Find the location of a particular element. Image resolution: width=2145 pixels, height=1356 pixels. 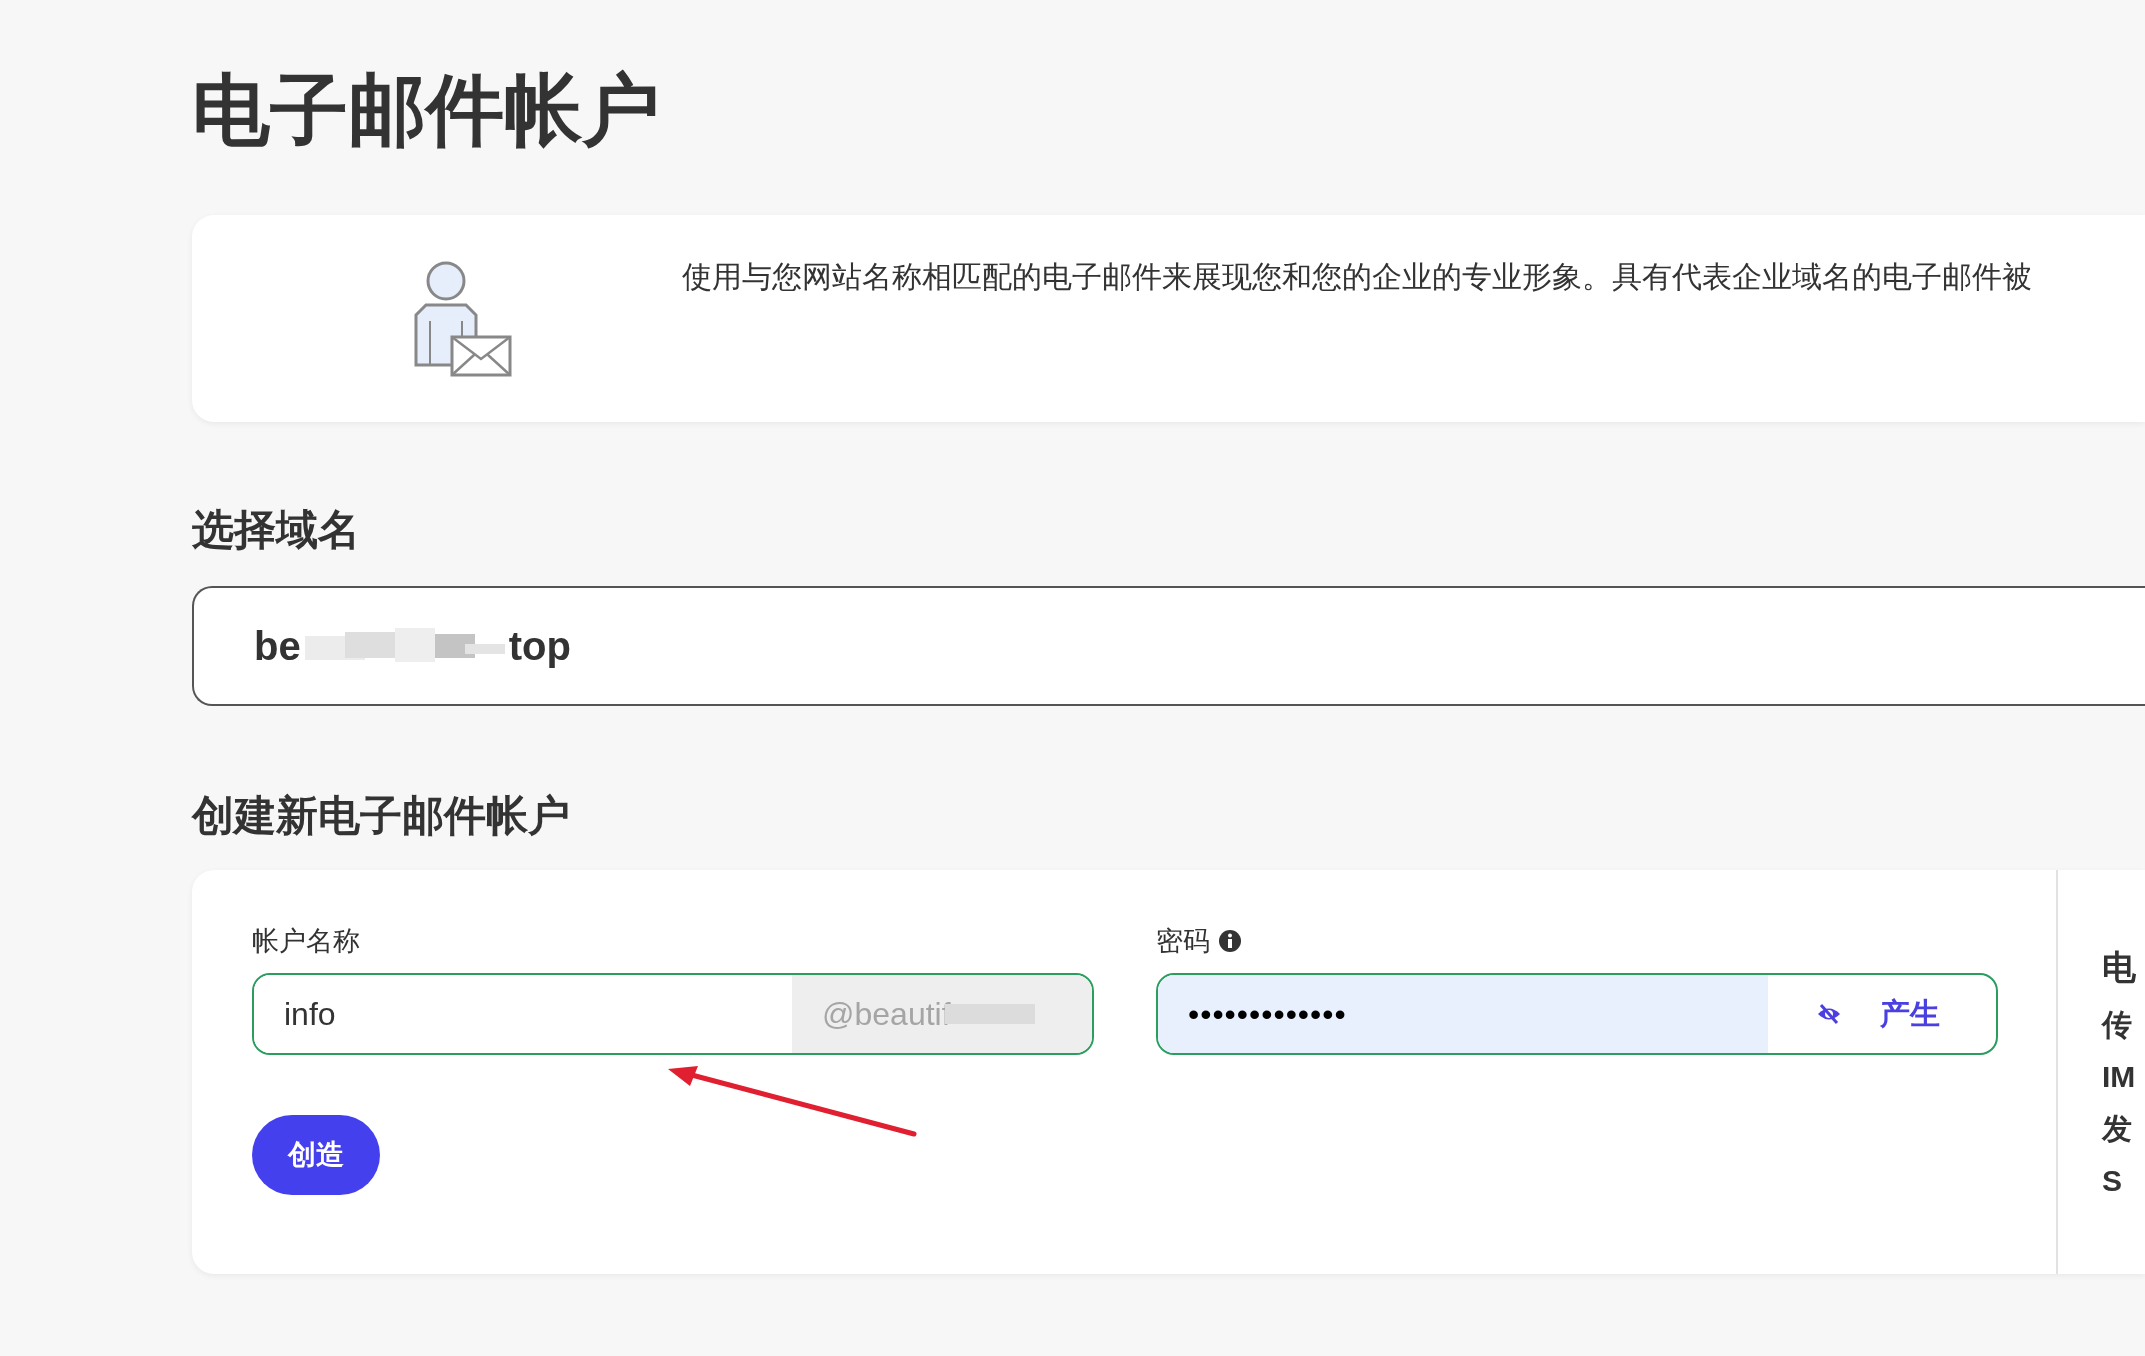

intro-text: 使用与您网站名称相匹配的电子邮件来展现您和您的企业的专业形象。具有代表企业域名的电子邮件被 is located at coordinates (1357, 277).